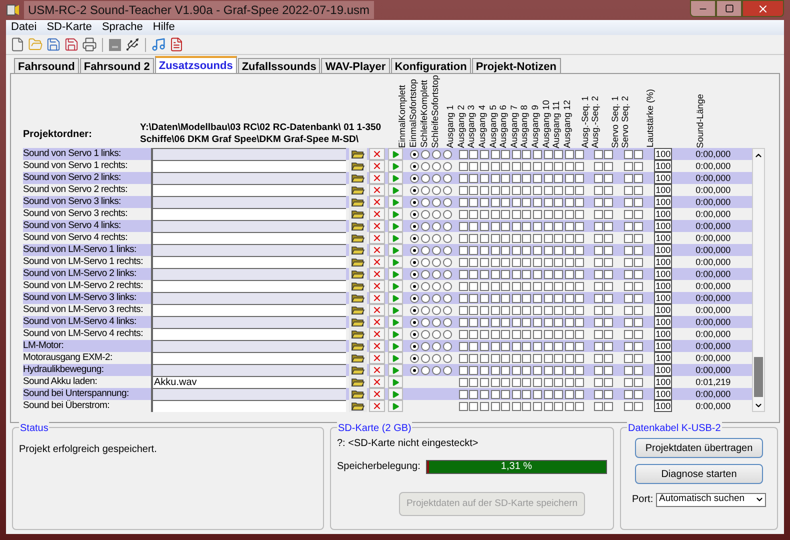 The image size is (790, 540). What do you see at coordinates (355, 65) in the screenshot?
I see `tab: WAV-Player` at bounding box center [355, 65].